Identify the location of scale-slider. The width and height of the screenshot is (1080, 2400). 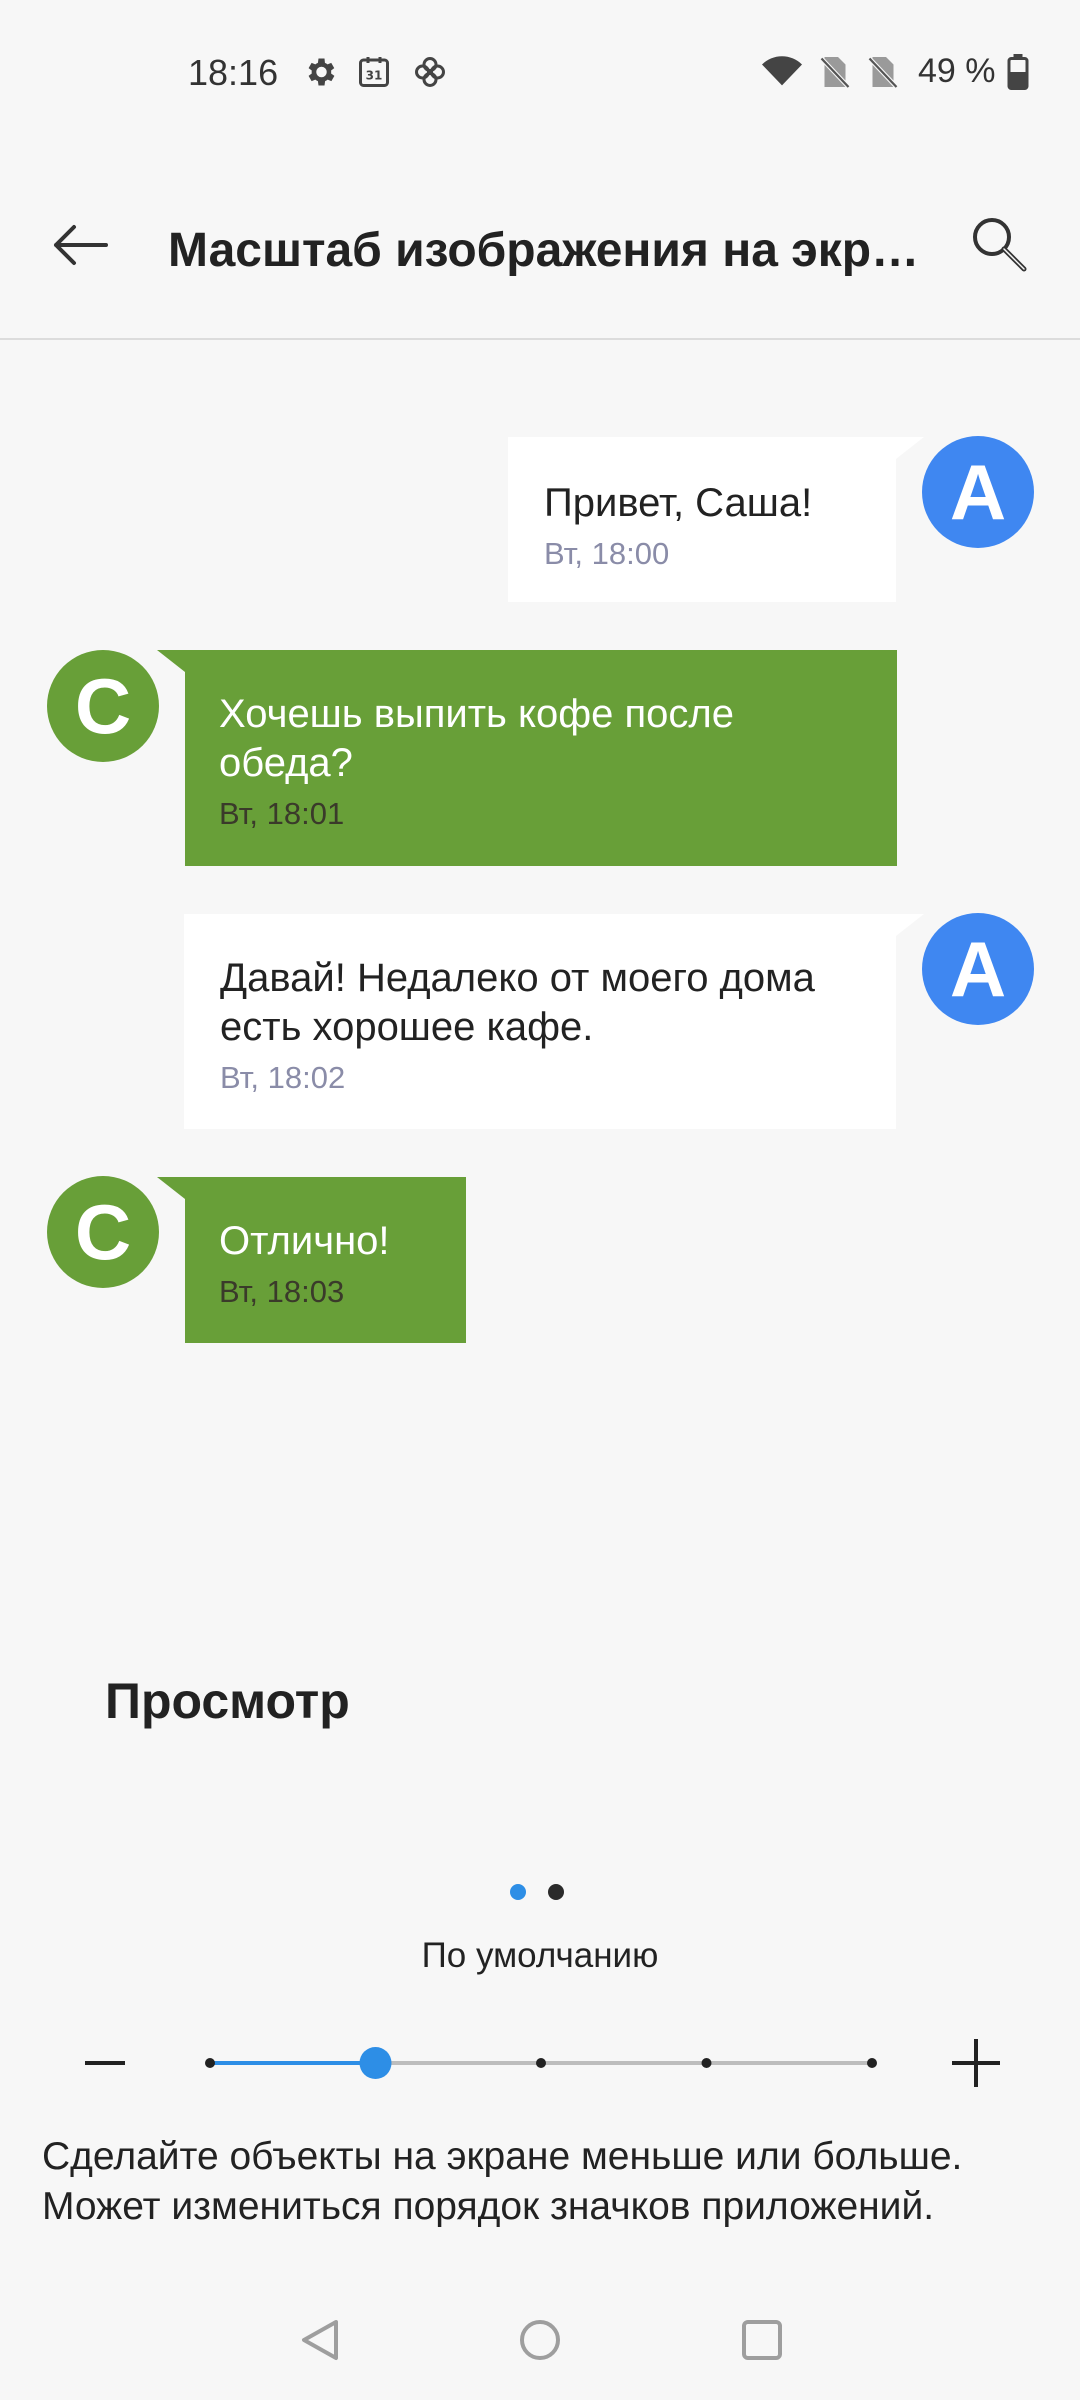
(546, 2063).